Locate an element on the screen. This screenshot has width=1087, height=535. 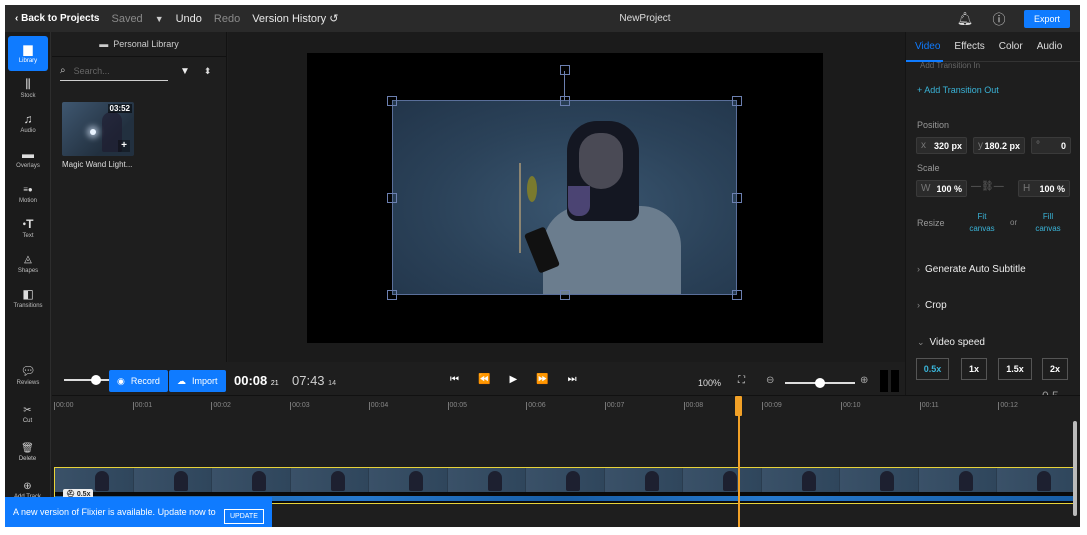
speed-2x-button: 2x is located at coordinates (1055, 369).